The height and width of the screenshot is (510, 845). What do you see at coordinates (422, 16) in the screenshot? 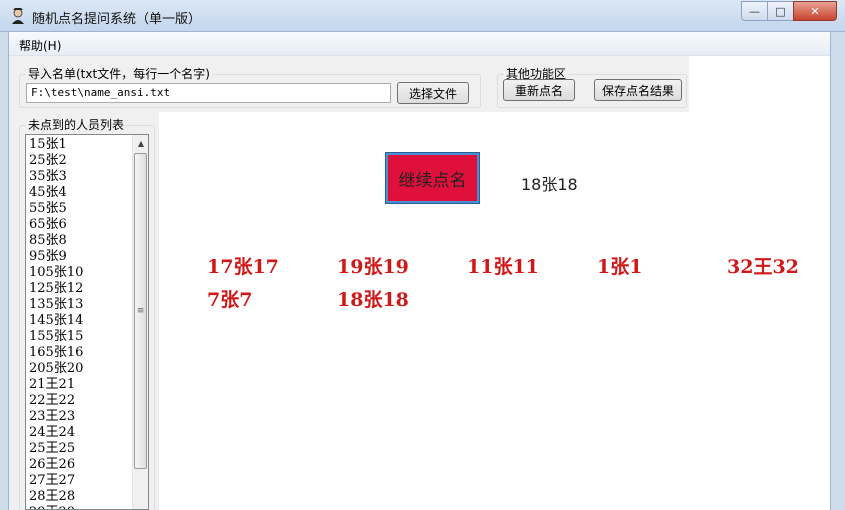
I see `title-bar: 随机点名提问系统（单一版） — □ ✕` at bounding box center [422, 16].